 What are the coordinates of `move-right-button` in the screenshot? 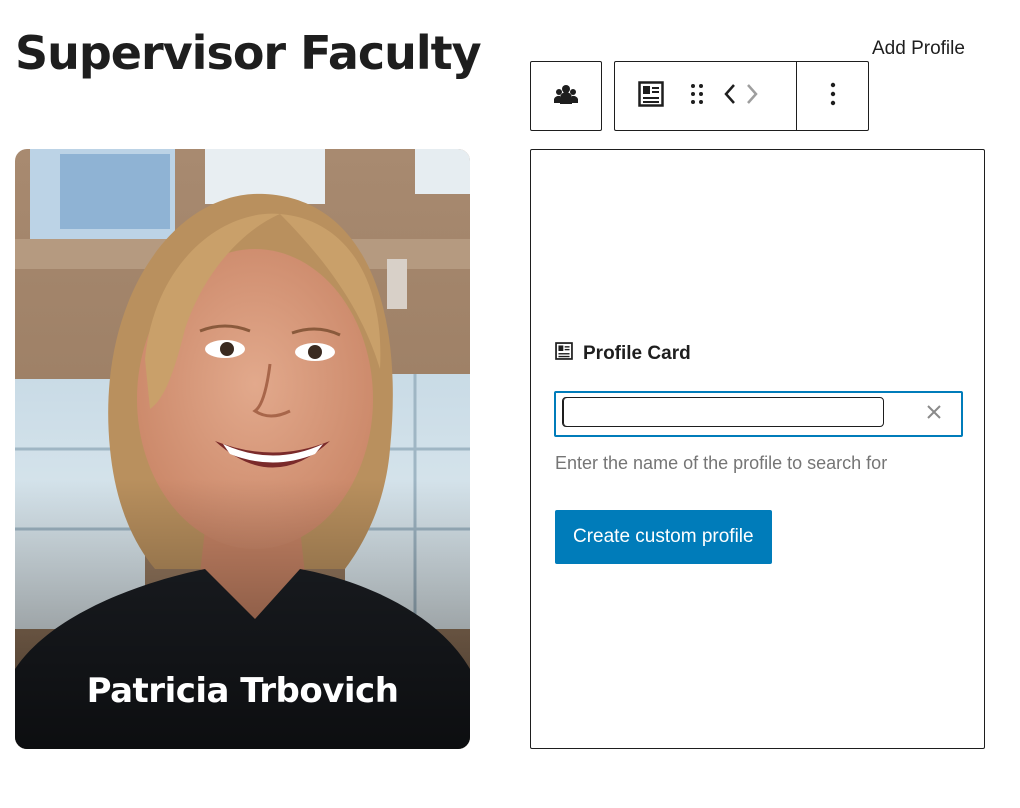 It's located at (752, 96).